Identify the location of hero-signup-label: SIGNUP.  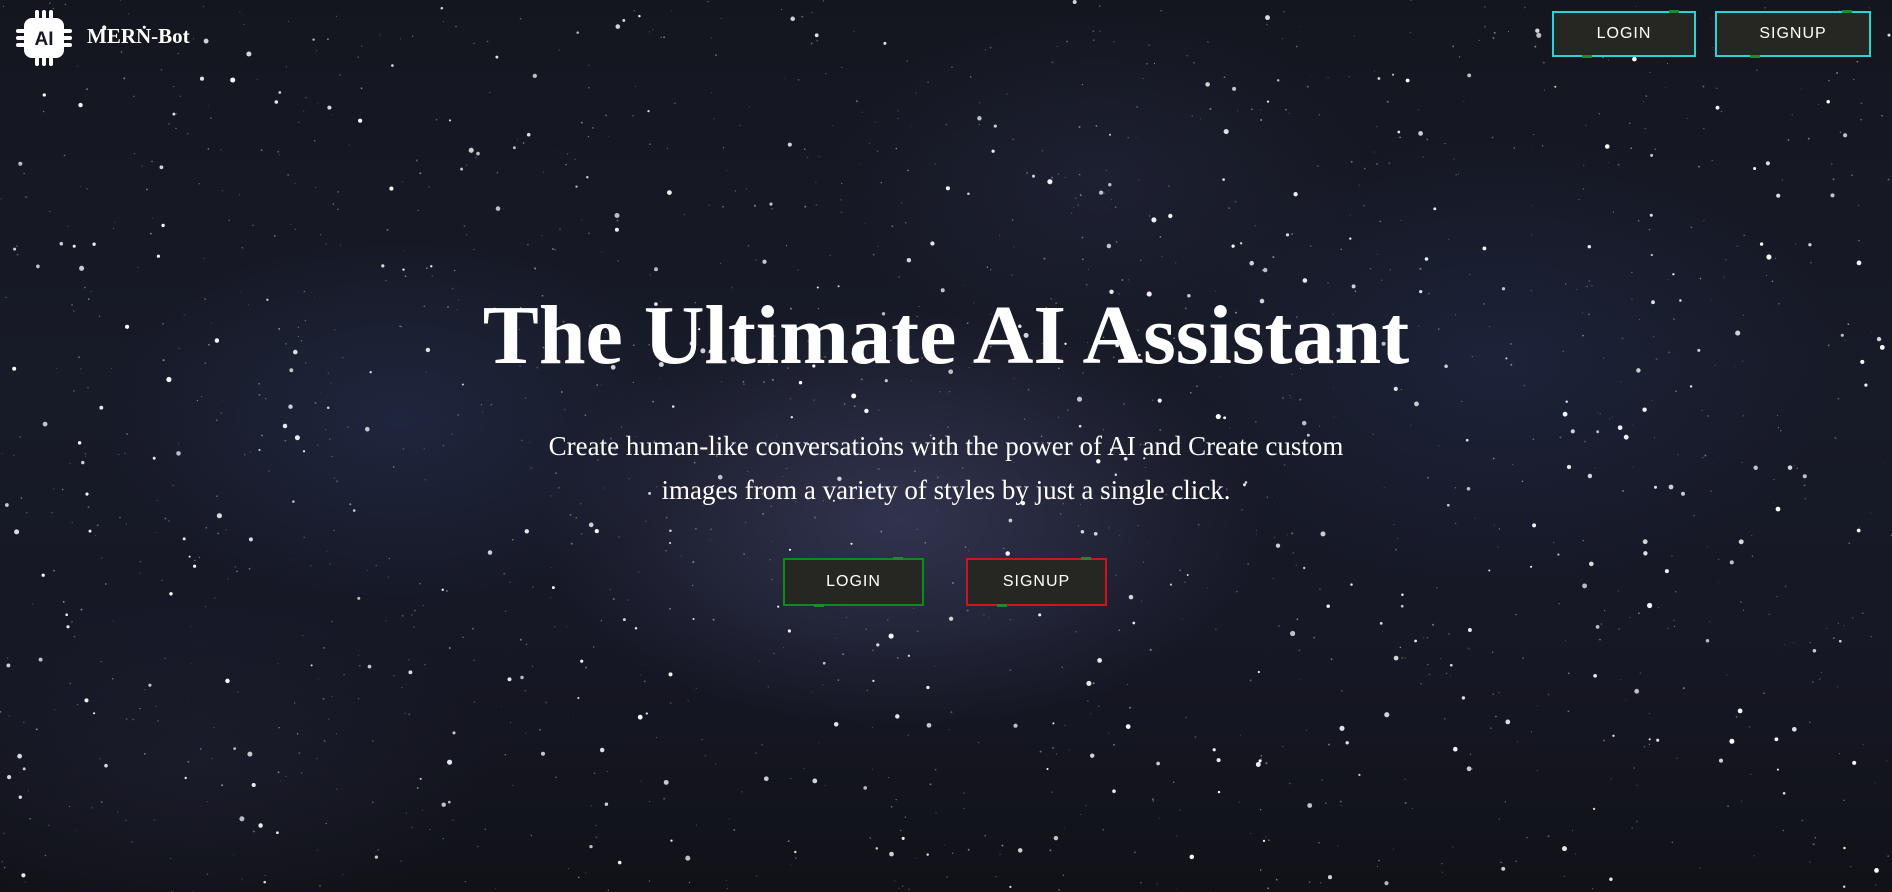
(1036, 581).